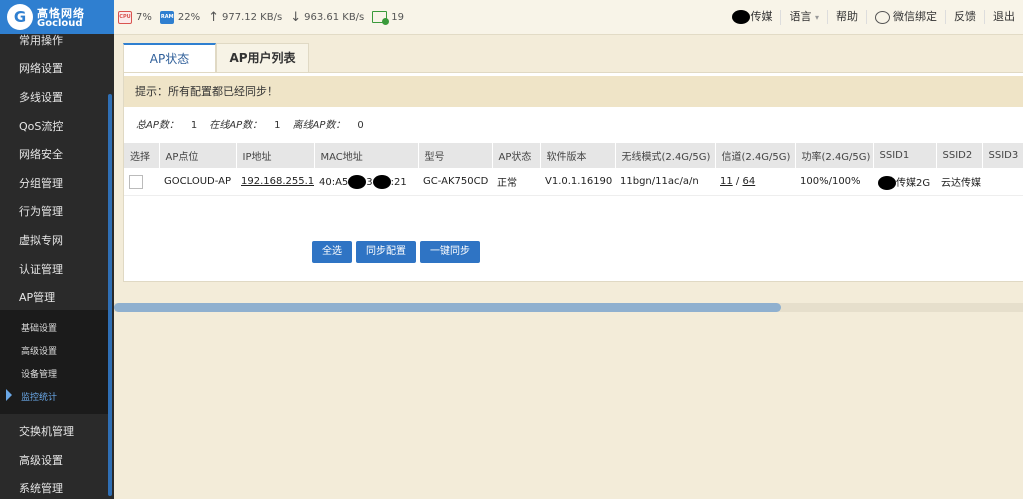  What do you see at coordinates (41, 269) in the screenshot?
I see `sidebar-item-auth: 认证管理` at bounding box center [41, 269].